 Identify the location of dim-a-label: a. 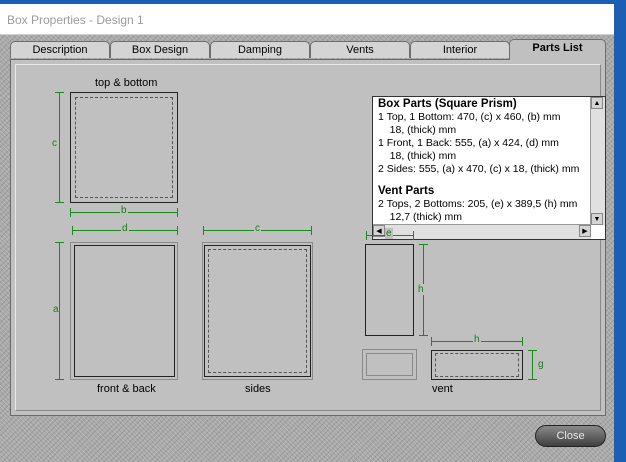
(56, 309).